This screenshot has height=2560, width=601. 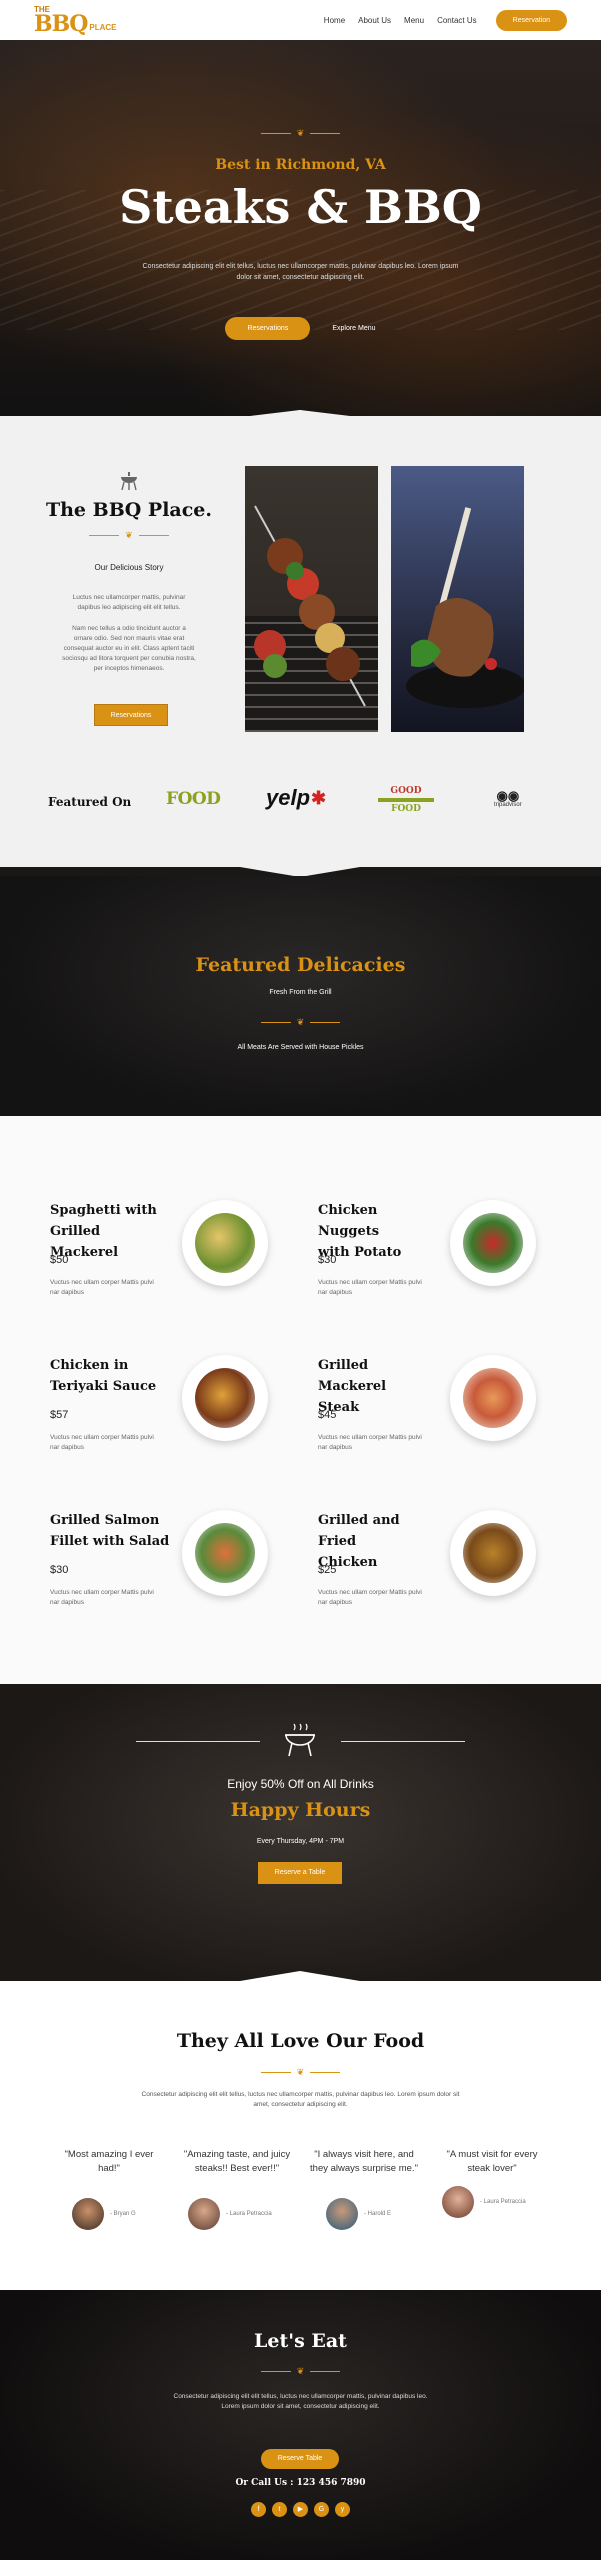 What do you see at coordinates (300, 2459) in the screenshot?
I see `reserve-table-button: Reserve Table` at bounding box center [300, 2459].